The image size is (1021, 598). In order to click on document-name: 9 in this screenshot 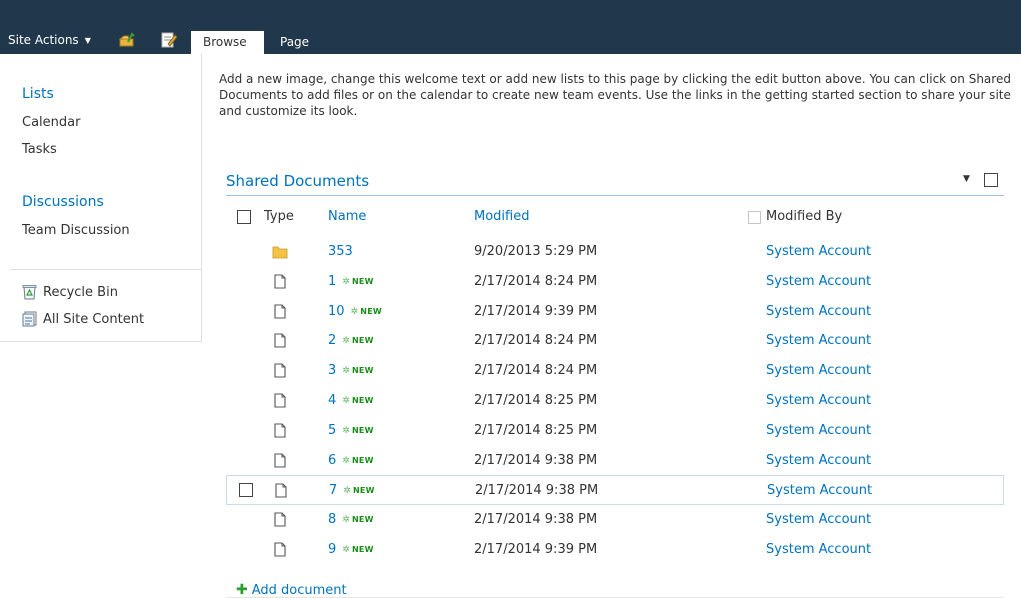, I will do `click(332, 549)`.